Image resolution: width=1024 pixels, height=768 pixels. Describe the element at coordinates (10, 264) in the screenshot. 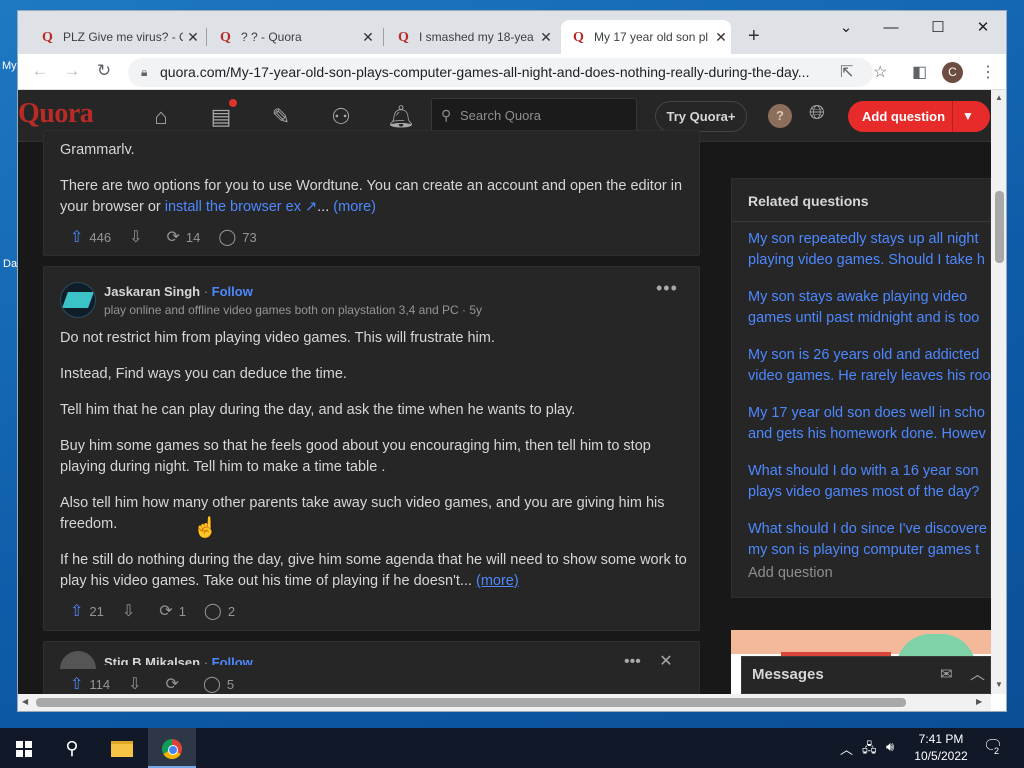

I see `desktop-icon-label: Da` at that location.